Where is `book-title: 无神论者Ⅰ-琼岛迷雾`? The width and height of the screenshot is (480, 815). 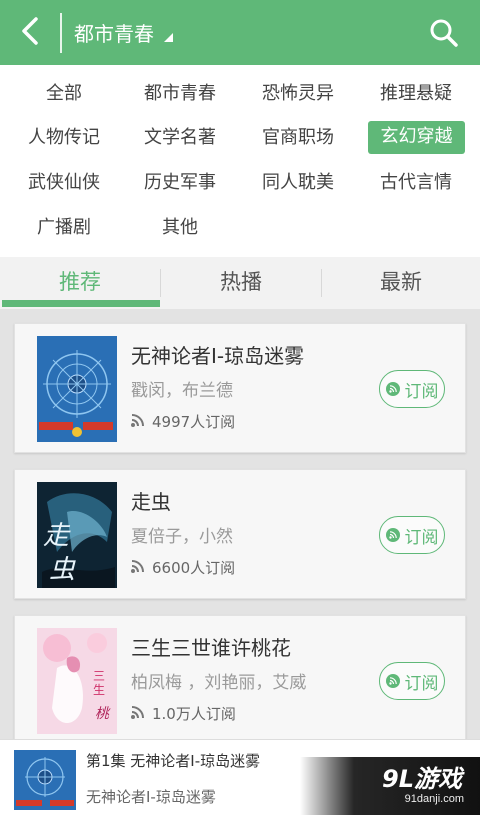 book-title: 无神论者Ⅰ-琼岛迷雾 is located at coordinates (218, 356).